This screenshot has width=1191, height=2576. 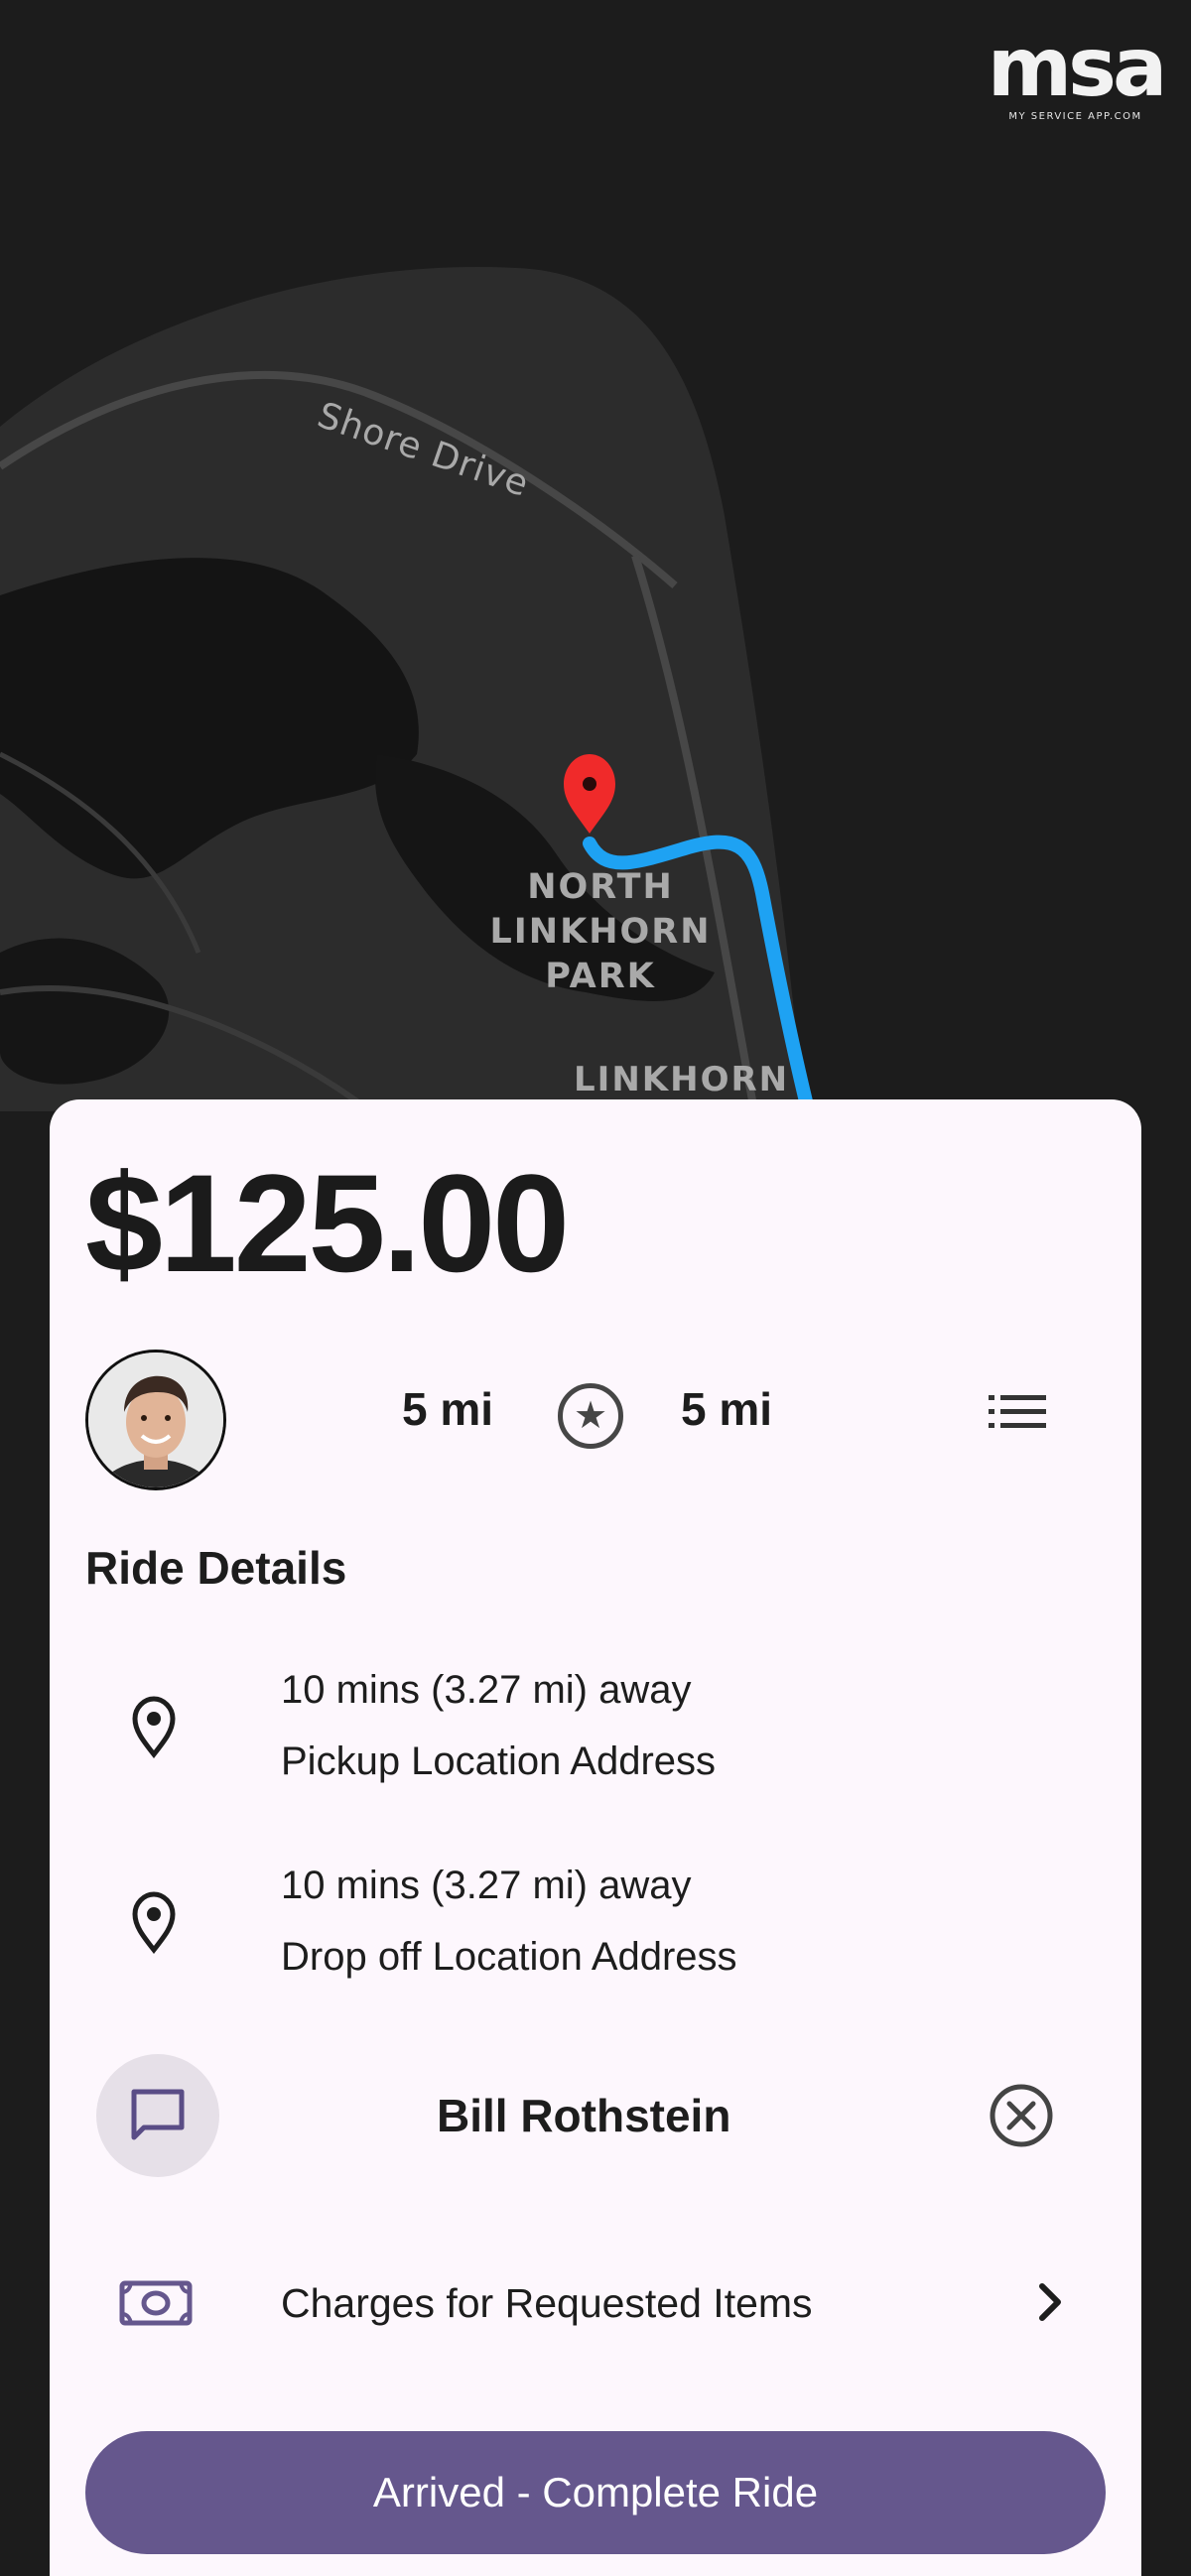 What do you see at coordinates (591, 1416) in the screenshot?
I see `star-icon: ★` at bounding box center [591, 1416].